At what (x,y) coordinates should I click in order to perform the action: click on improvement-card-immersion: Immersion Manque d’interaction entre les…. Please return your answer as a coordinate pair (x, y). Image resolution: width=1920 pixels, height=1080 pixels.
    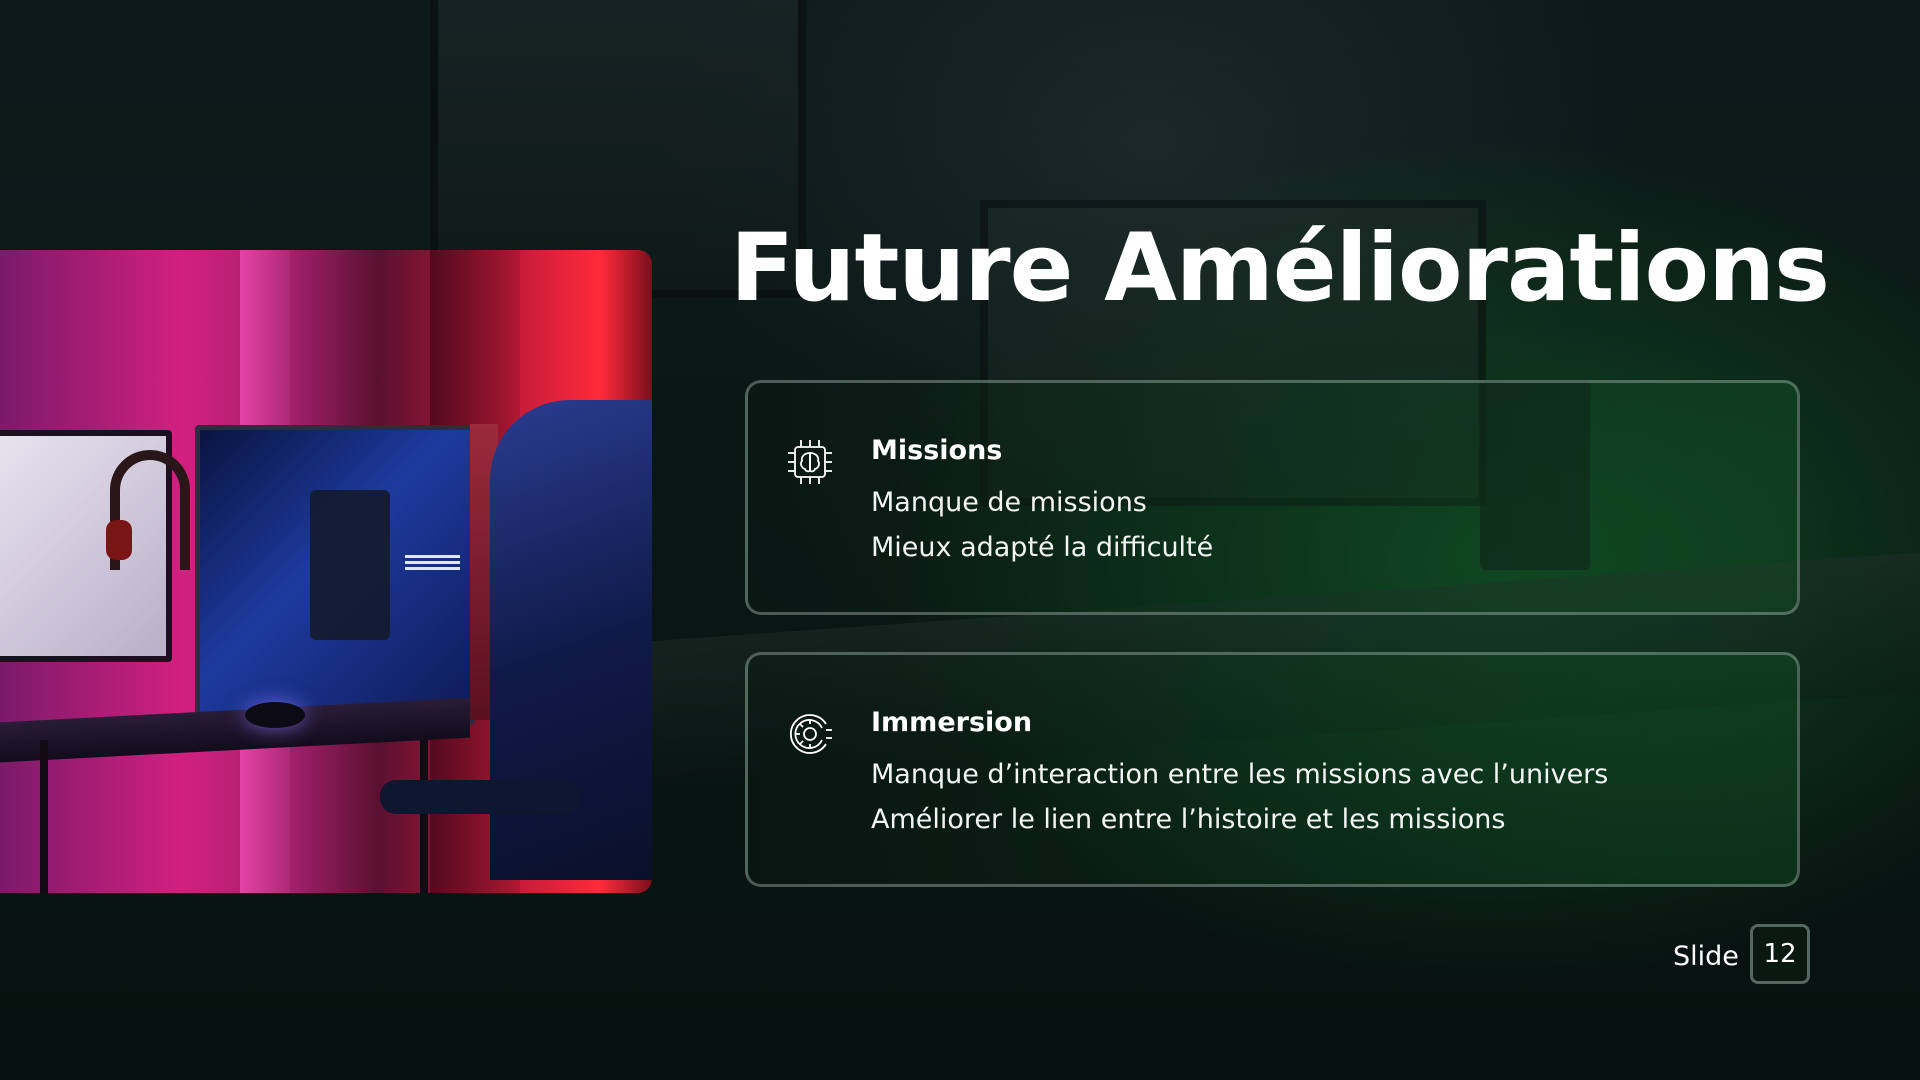
    Looking at the image, I should click on (1272, 769).